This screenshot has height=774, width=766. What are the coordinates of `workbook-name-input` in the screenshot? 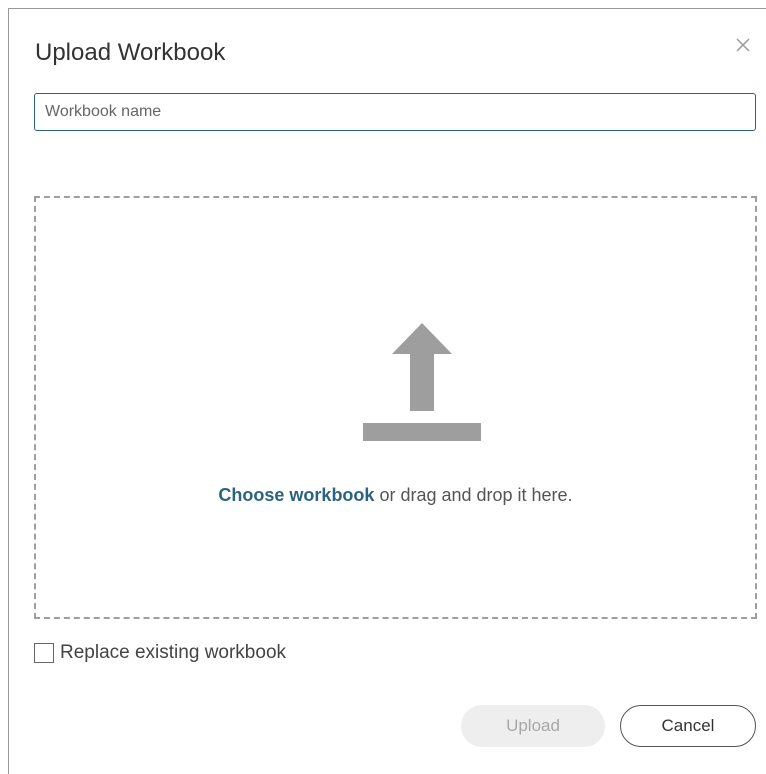 It's located at (395, 112).